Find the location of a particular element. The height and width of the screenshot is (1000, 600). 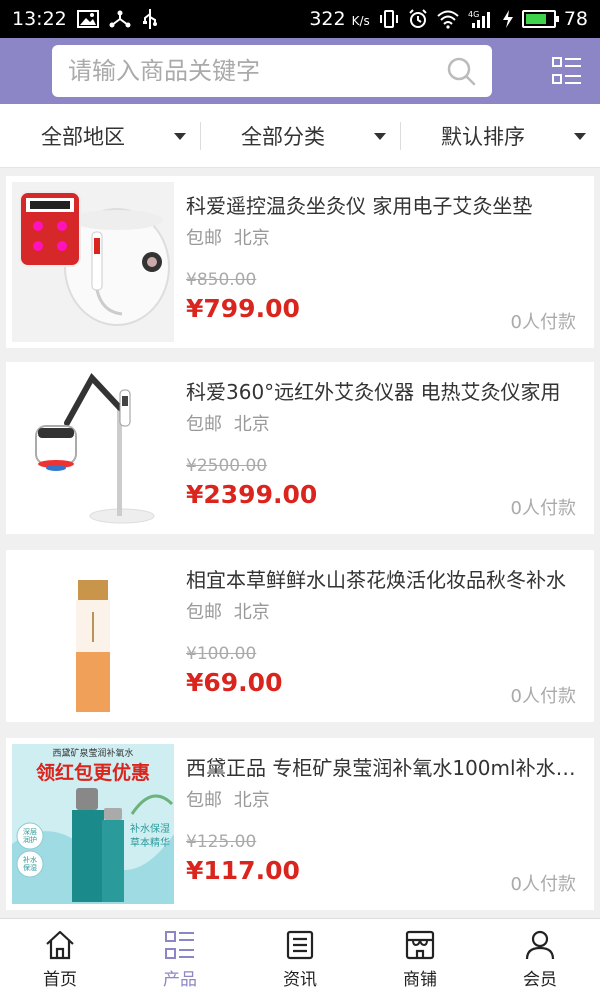

share-icon is located at coordinates (120, 19).